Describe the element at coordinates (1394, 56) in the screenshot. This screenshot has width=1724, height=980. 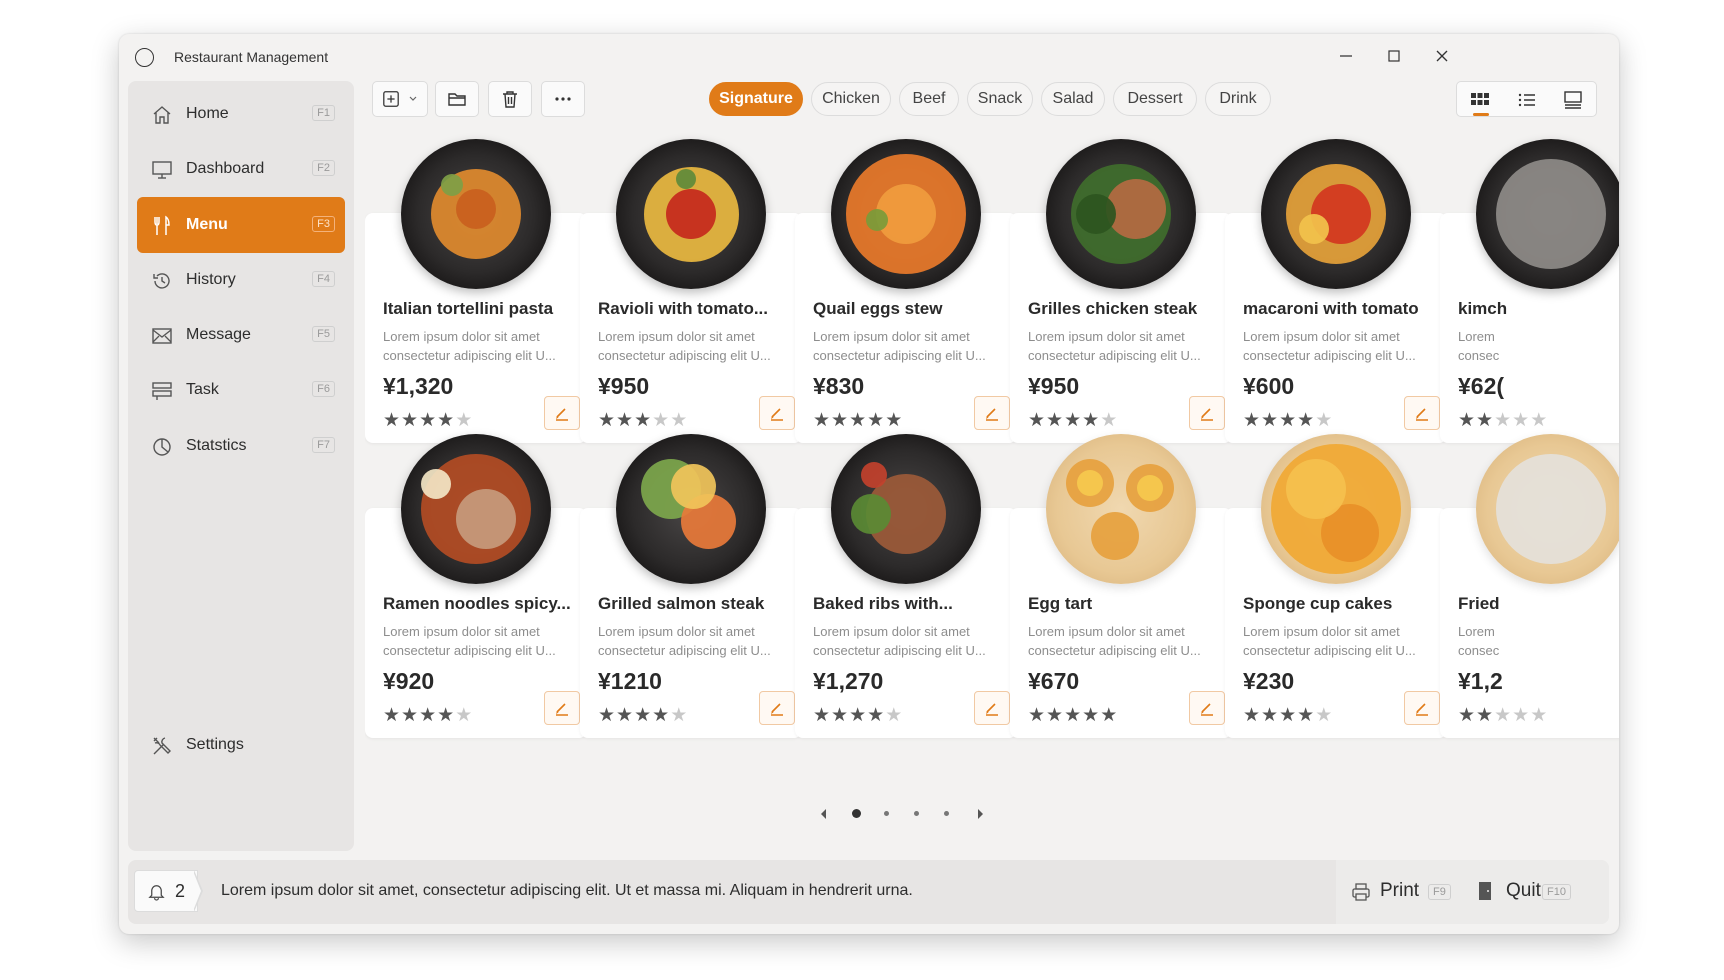
I see `maximize-button` at that location.